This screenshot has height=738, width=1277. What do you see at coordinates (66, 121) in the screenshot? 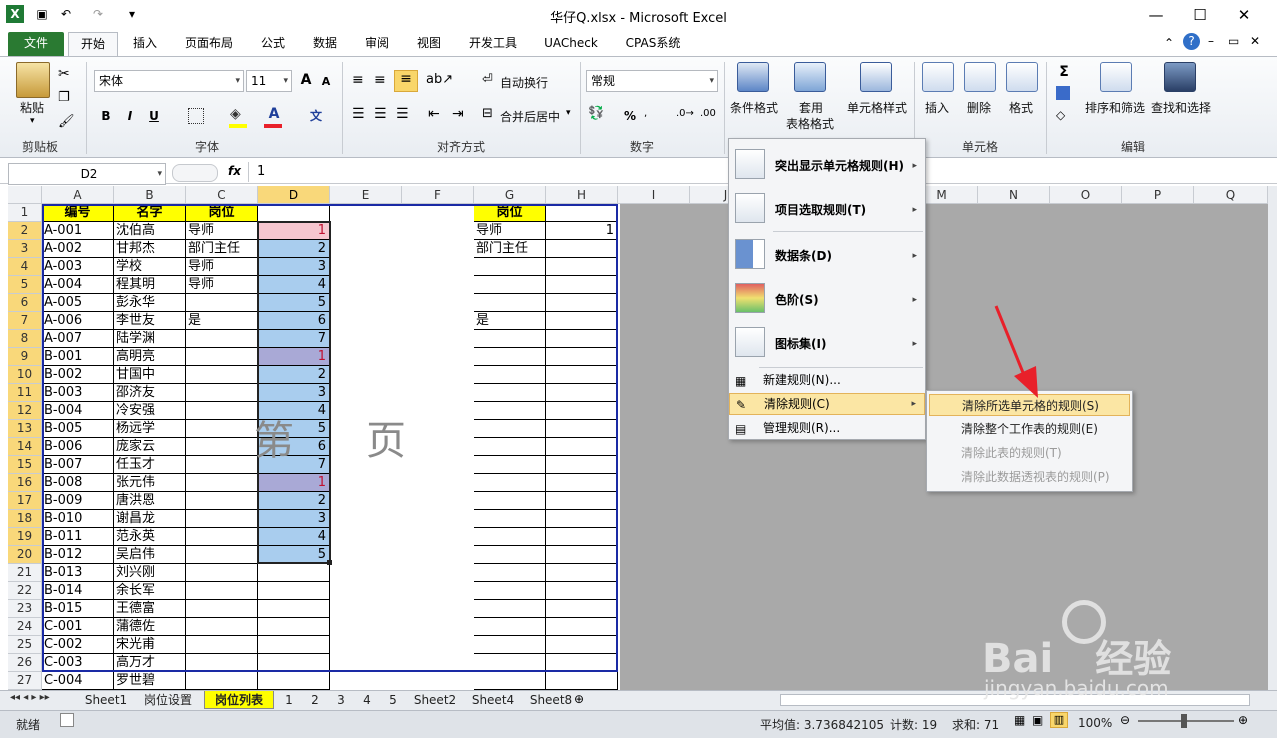
I see `format-painter-icon: 🖌` at bounding box center [66, 121].